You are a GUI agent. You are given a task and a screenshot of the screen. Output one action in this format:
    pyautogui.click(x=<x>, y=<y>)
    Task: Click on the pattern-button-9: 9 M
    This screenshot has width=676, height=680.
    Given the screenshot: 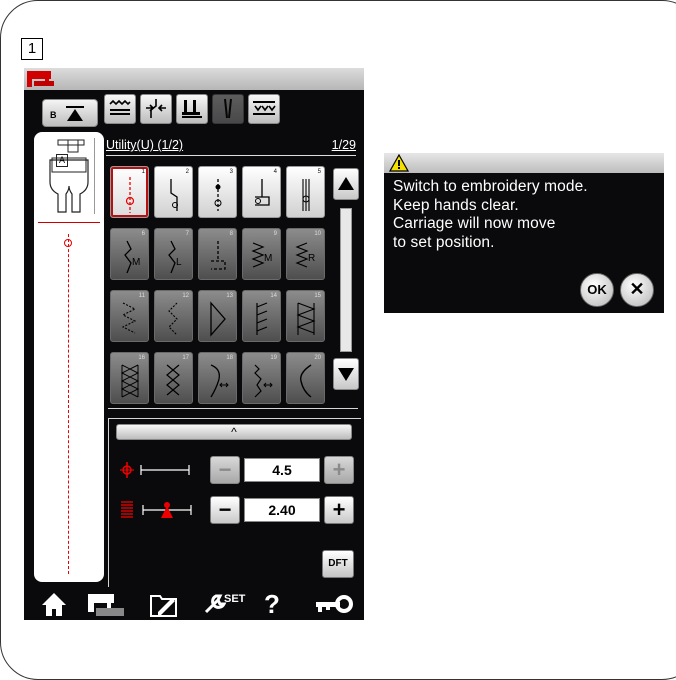 What is the action you would take?
    pyautogui.click(x=261, y=254)
    